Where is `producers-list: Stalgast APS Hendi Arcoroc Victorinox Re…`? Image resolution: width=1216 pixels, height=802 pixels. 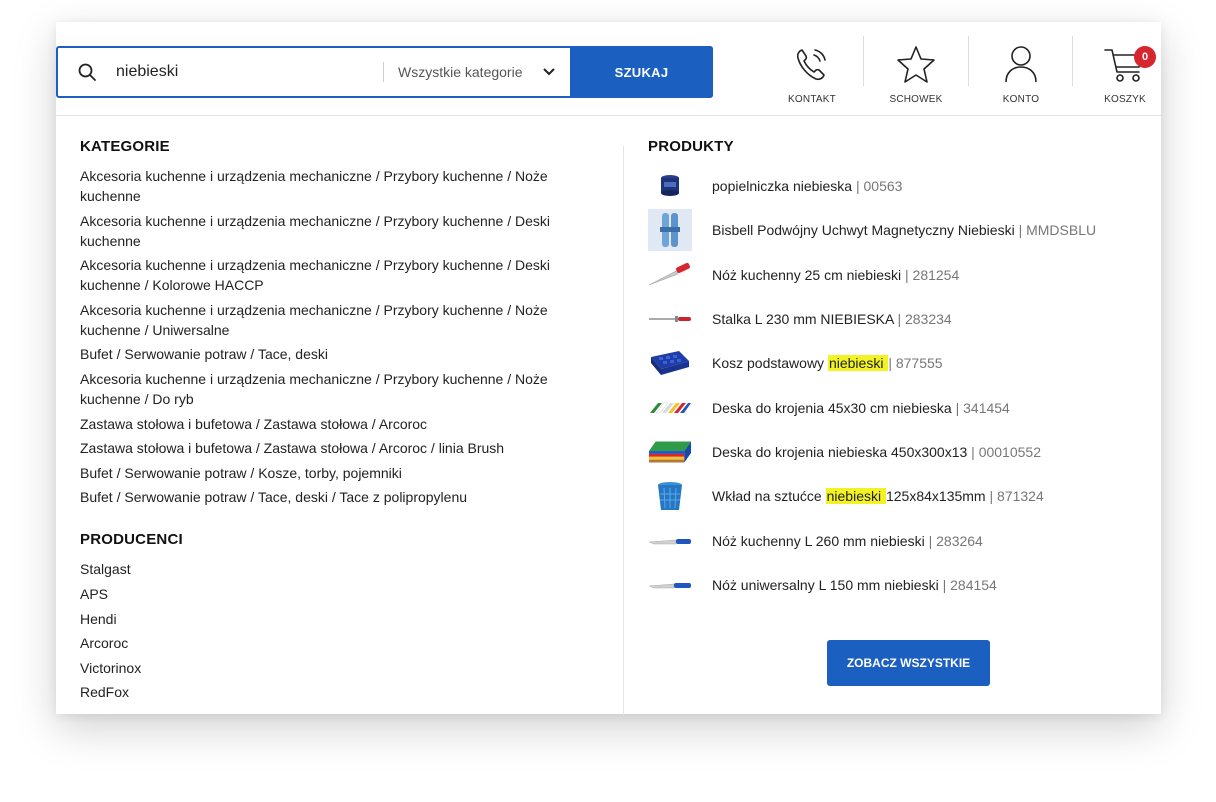
producers-list: Stalgast APS Hendi Arcoroc Victorinox Re… is located at coordinates (340, 630).